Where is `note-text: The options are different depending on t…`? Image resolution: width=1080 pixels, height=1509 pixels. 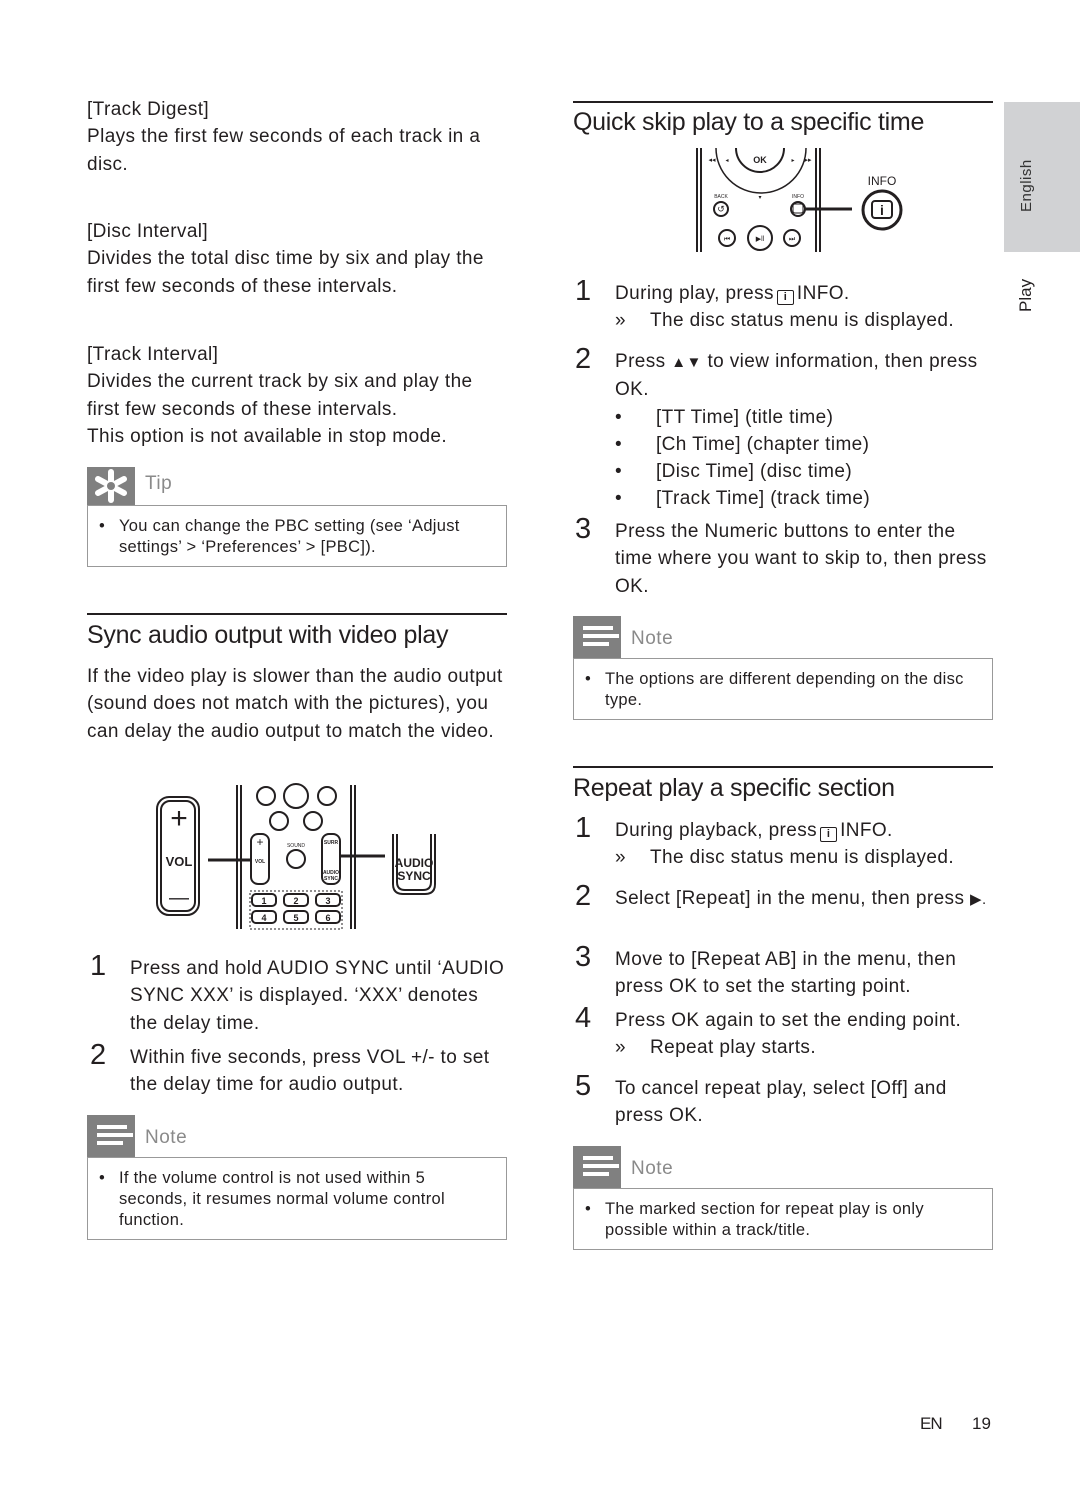 note-text: The options are different depending on t… is located at coordinates (784, 689).